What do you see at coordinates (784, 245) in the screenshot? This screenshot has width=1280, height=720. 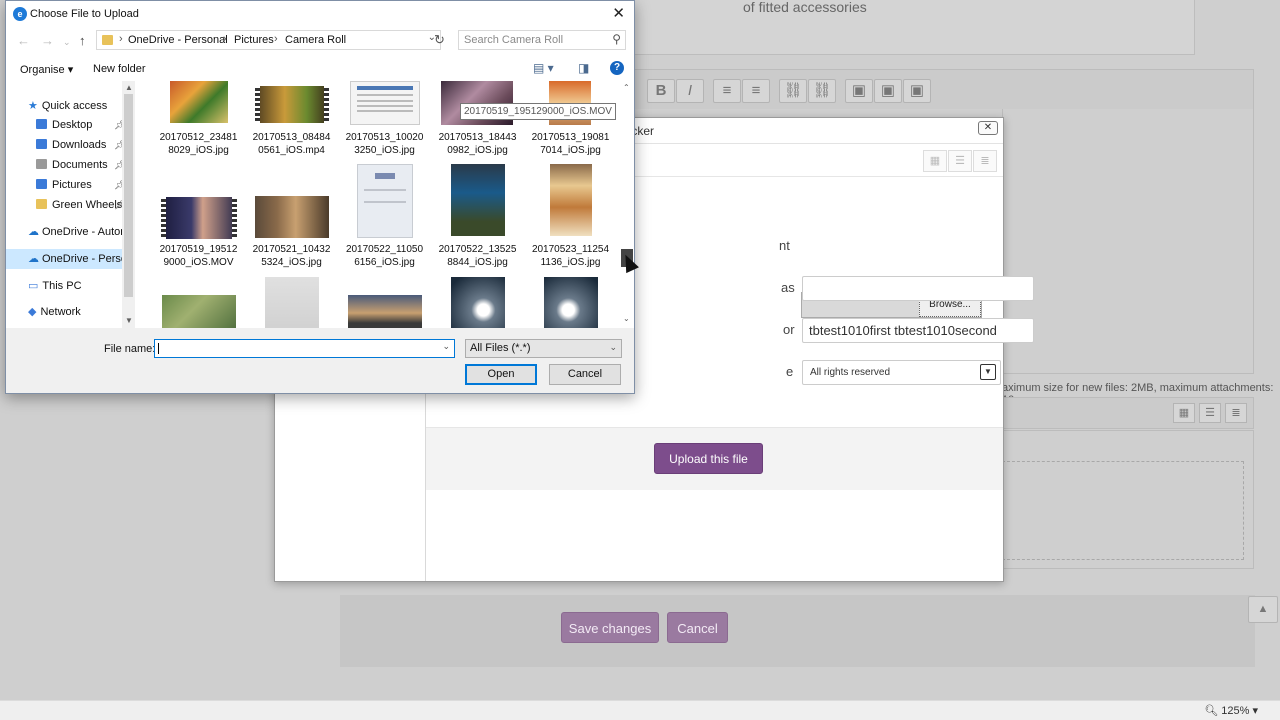 I see `attachment-label: nt` at bounding box center [784, 245].